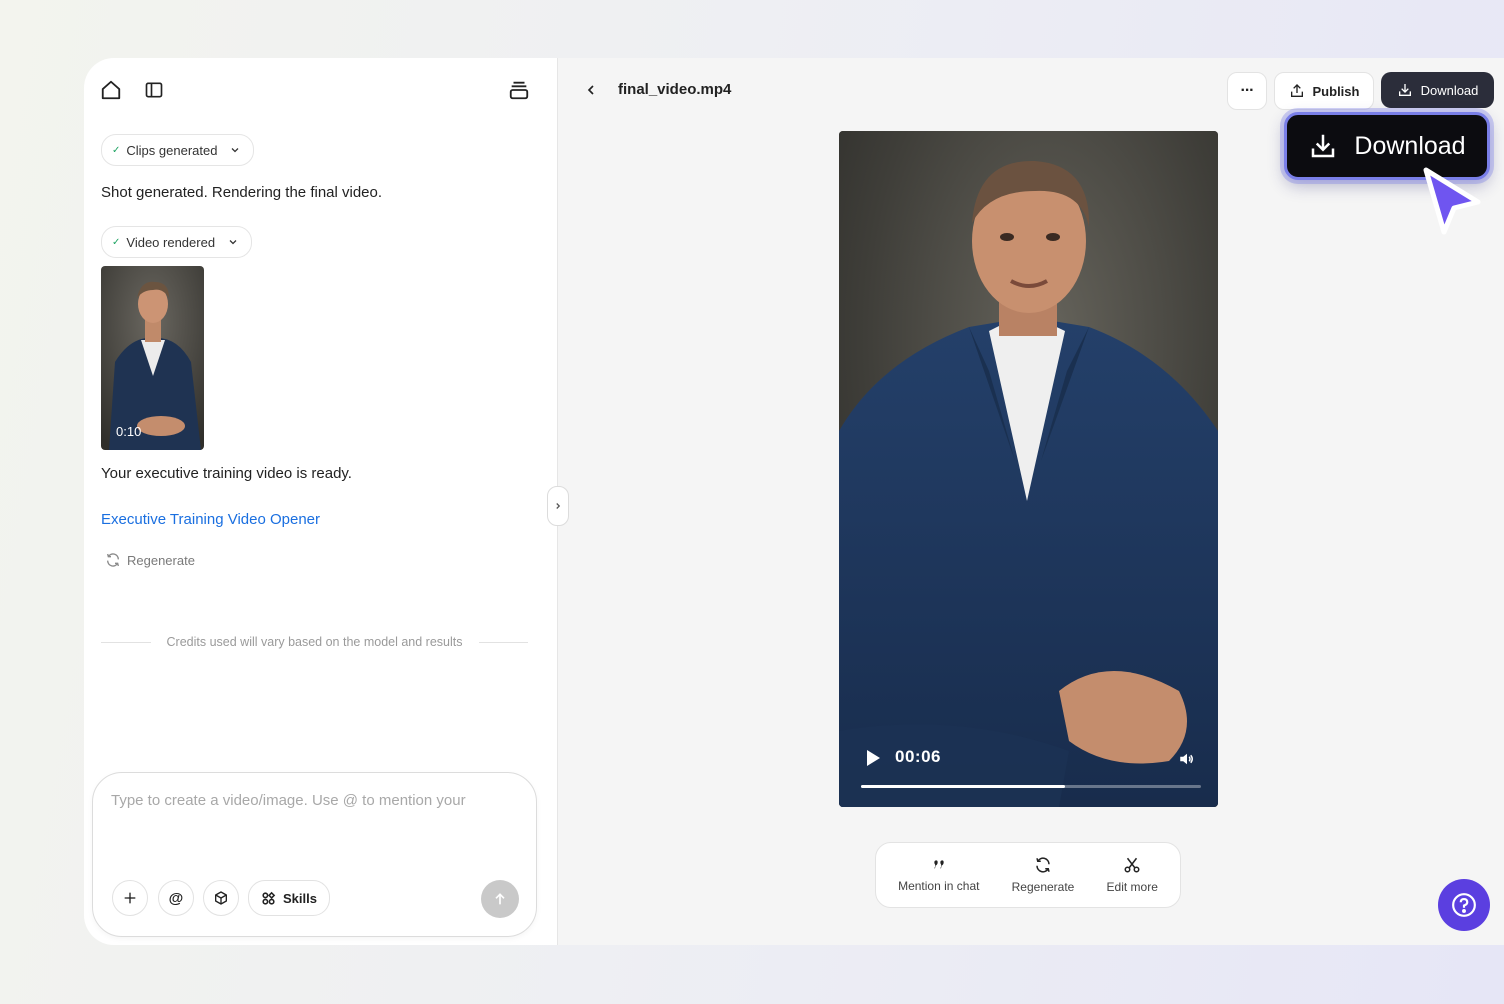 This screenshot has height=1004, width=1504. I want to click on model-select-button, so click(221, 898).